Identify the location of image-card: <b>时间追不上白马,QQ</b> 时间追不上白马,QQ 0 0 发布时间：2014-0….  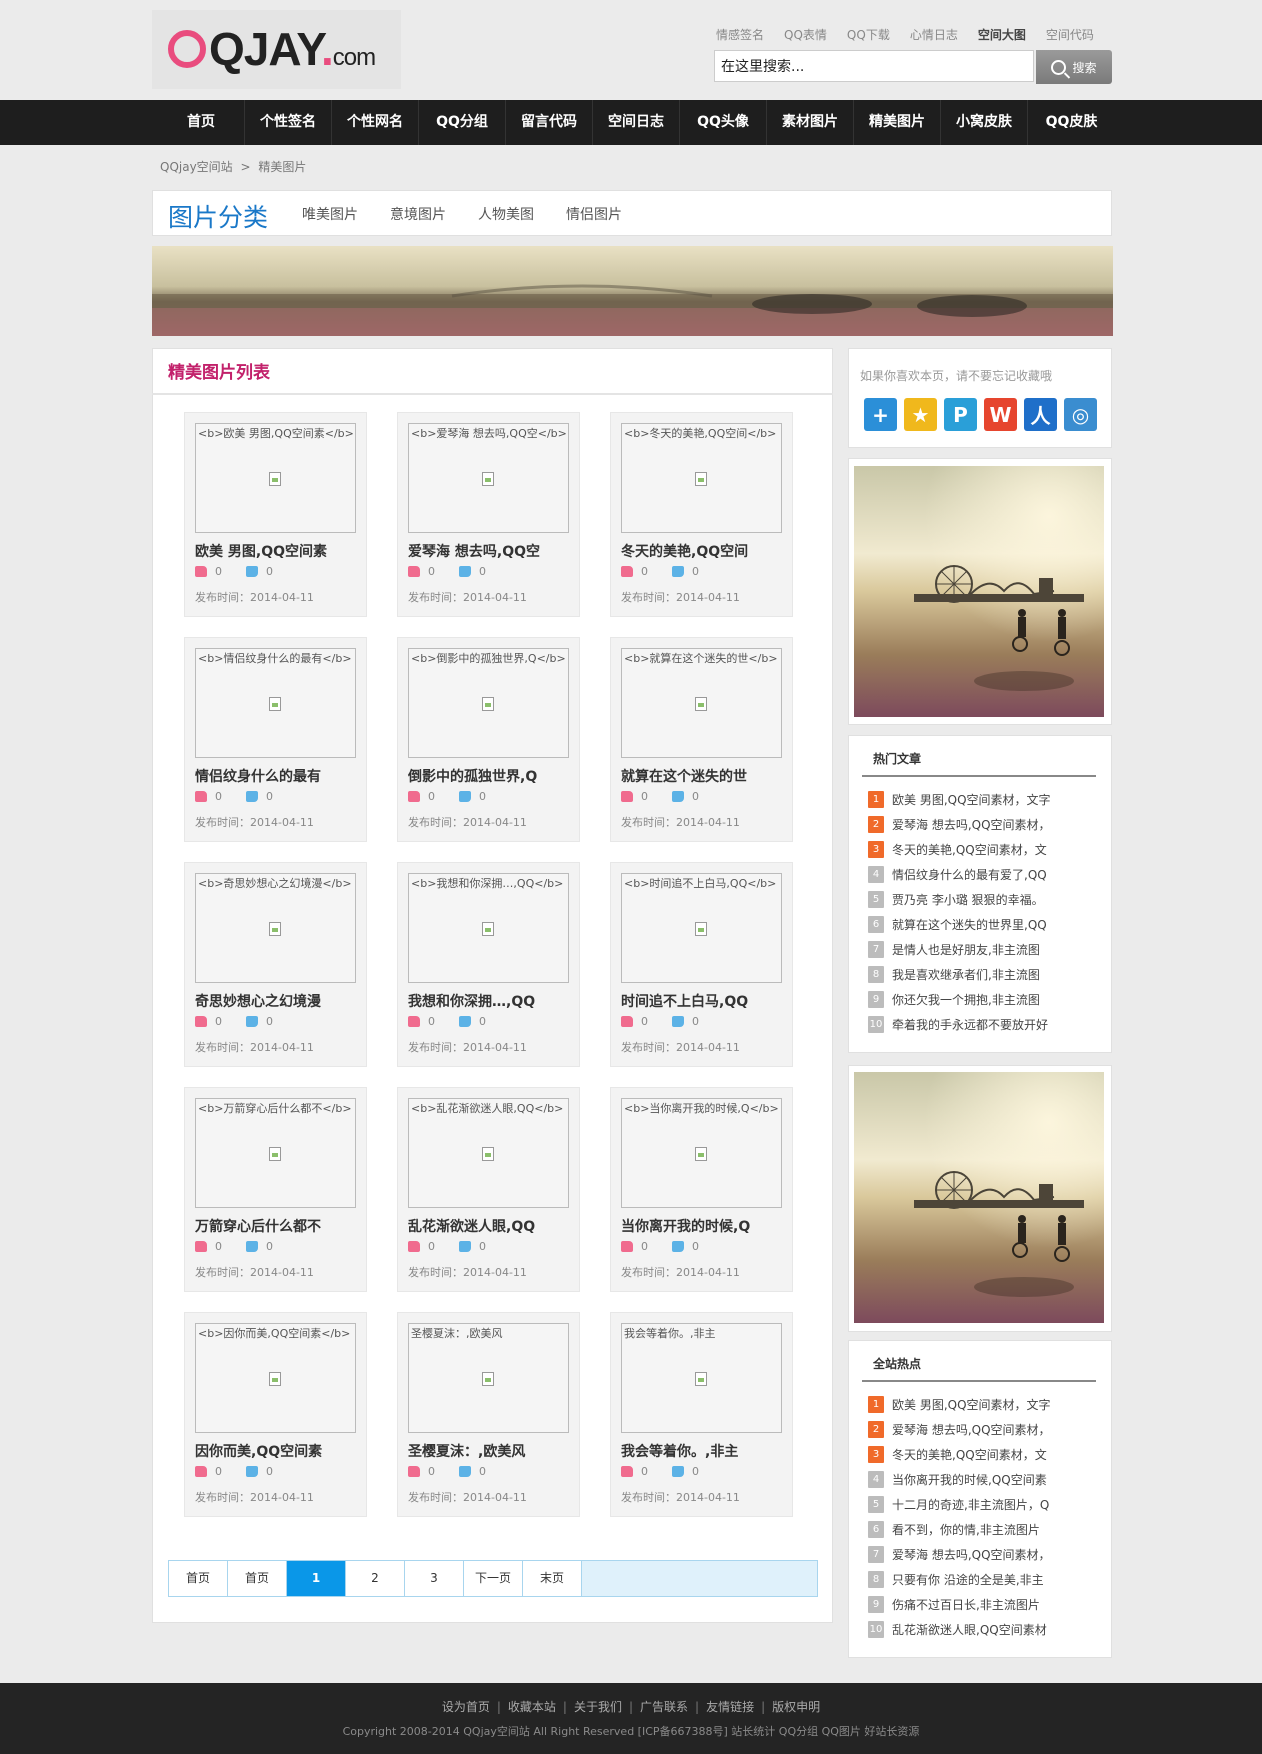
(701, 964).